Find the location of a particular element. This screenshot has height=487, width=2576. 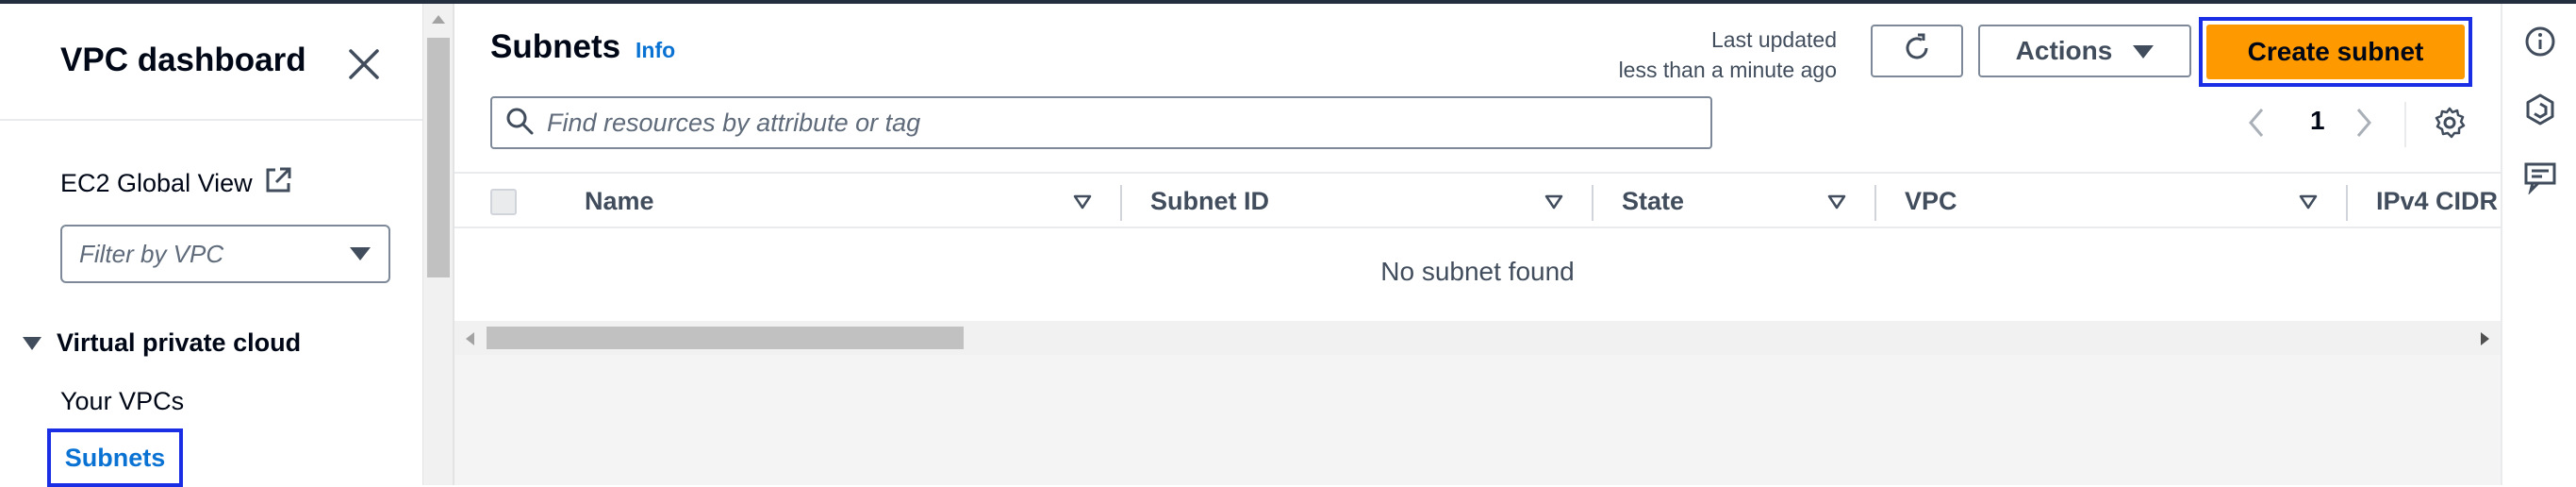

feedback-icon is located at coordinates (2540, 177).